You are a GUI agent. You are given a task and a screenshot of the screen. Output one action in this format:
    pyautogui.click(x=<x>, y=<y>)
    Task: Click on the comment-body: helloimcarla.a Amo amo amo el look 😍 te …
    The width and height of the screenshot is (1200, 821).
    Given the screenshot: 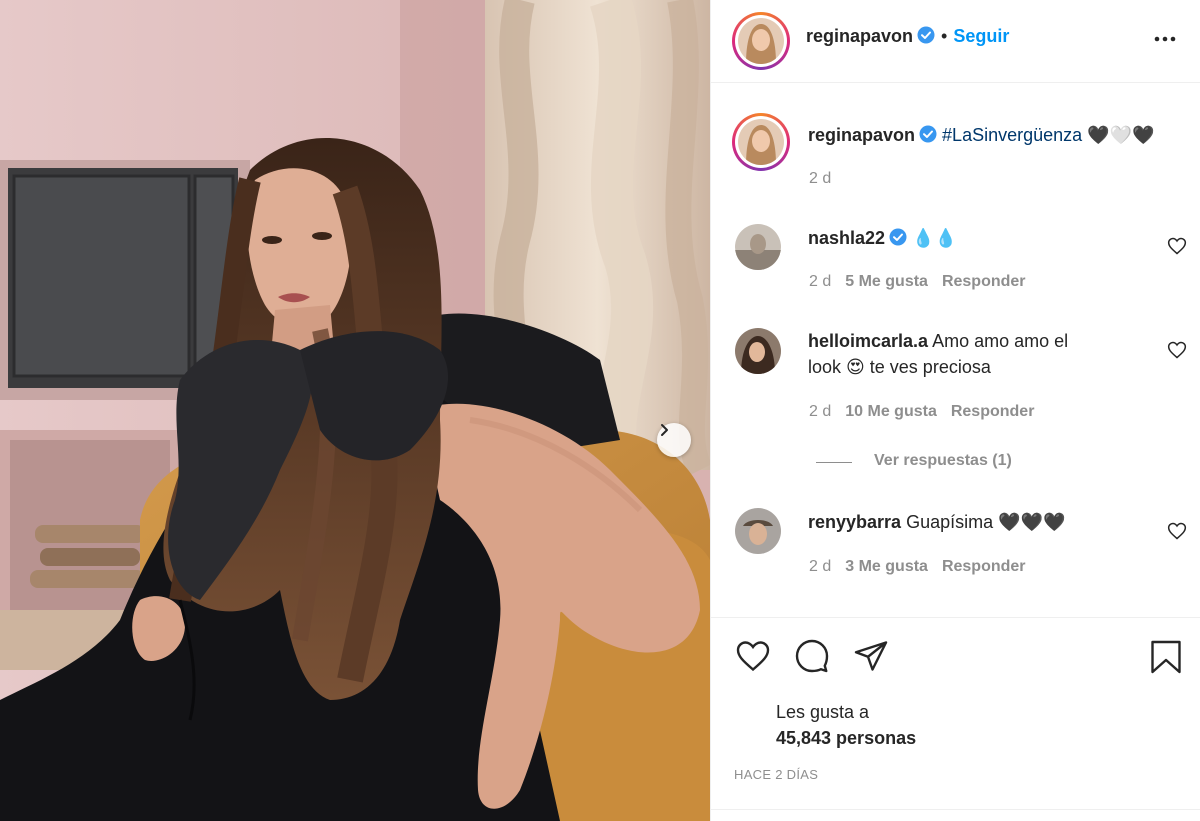 What is the action you would take?
    pyautogui.click(x=973, y=354)
    